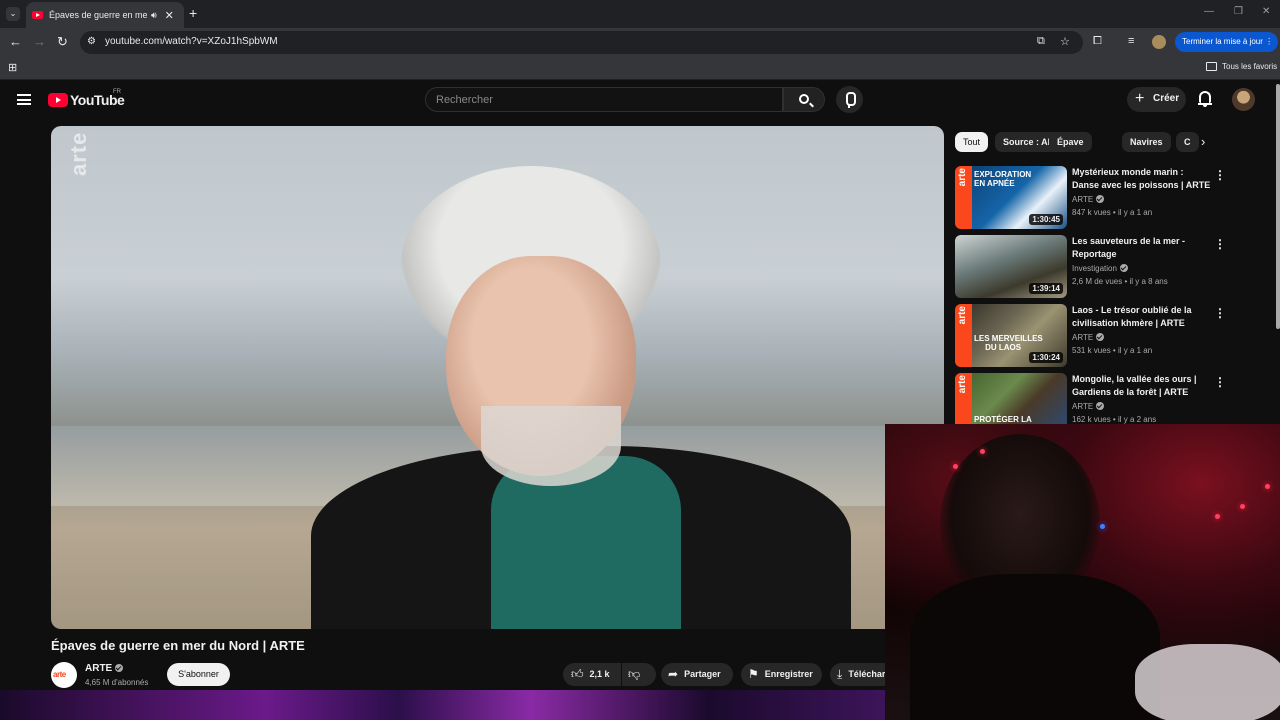 This screenshot has width=1280, height=720. Describe the element at coordinates (972, 142) in the screenshot. I see `chip-all: Tout` at that location.